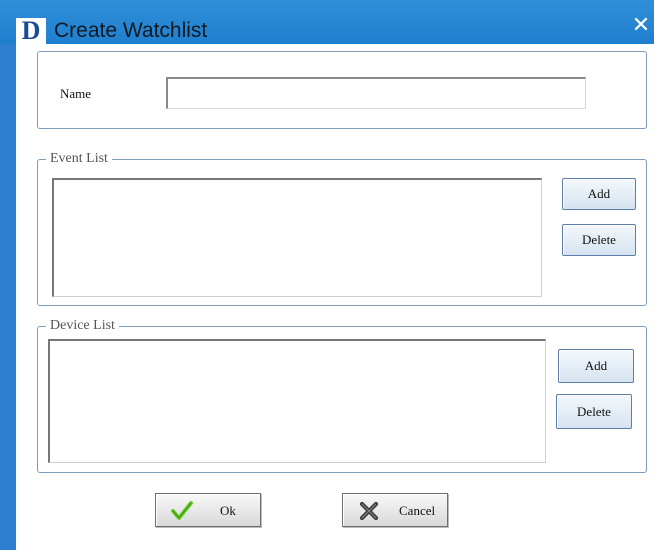 The height and width of the screenshot is (550, 654). Describe the element at coordinates (228, 510) in the screenshot. I see `ok-label: Ok` at that location.